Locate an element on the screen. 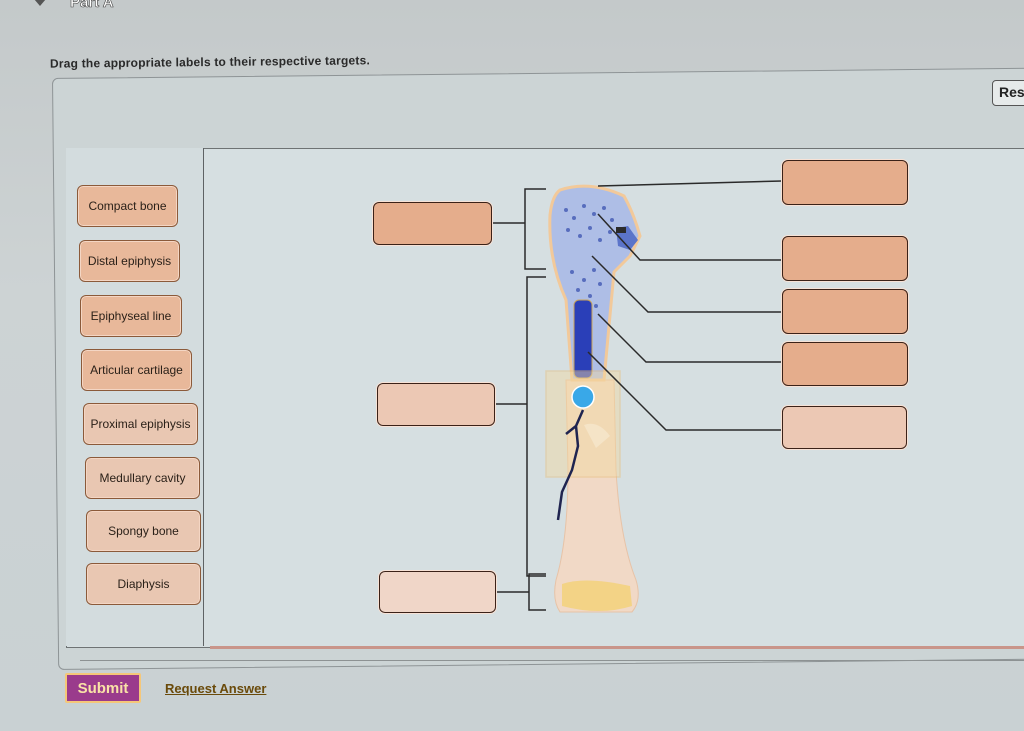 Image resolution: width=1024 pixels, height=731 pixels. middle-bracket is located at coordinates (536, 426).